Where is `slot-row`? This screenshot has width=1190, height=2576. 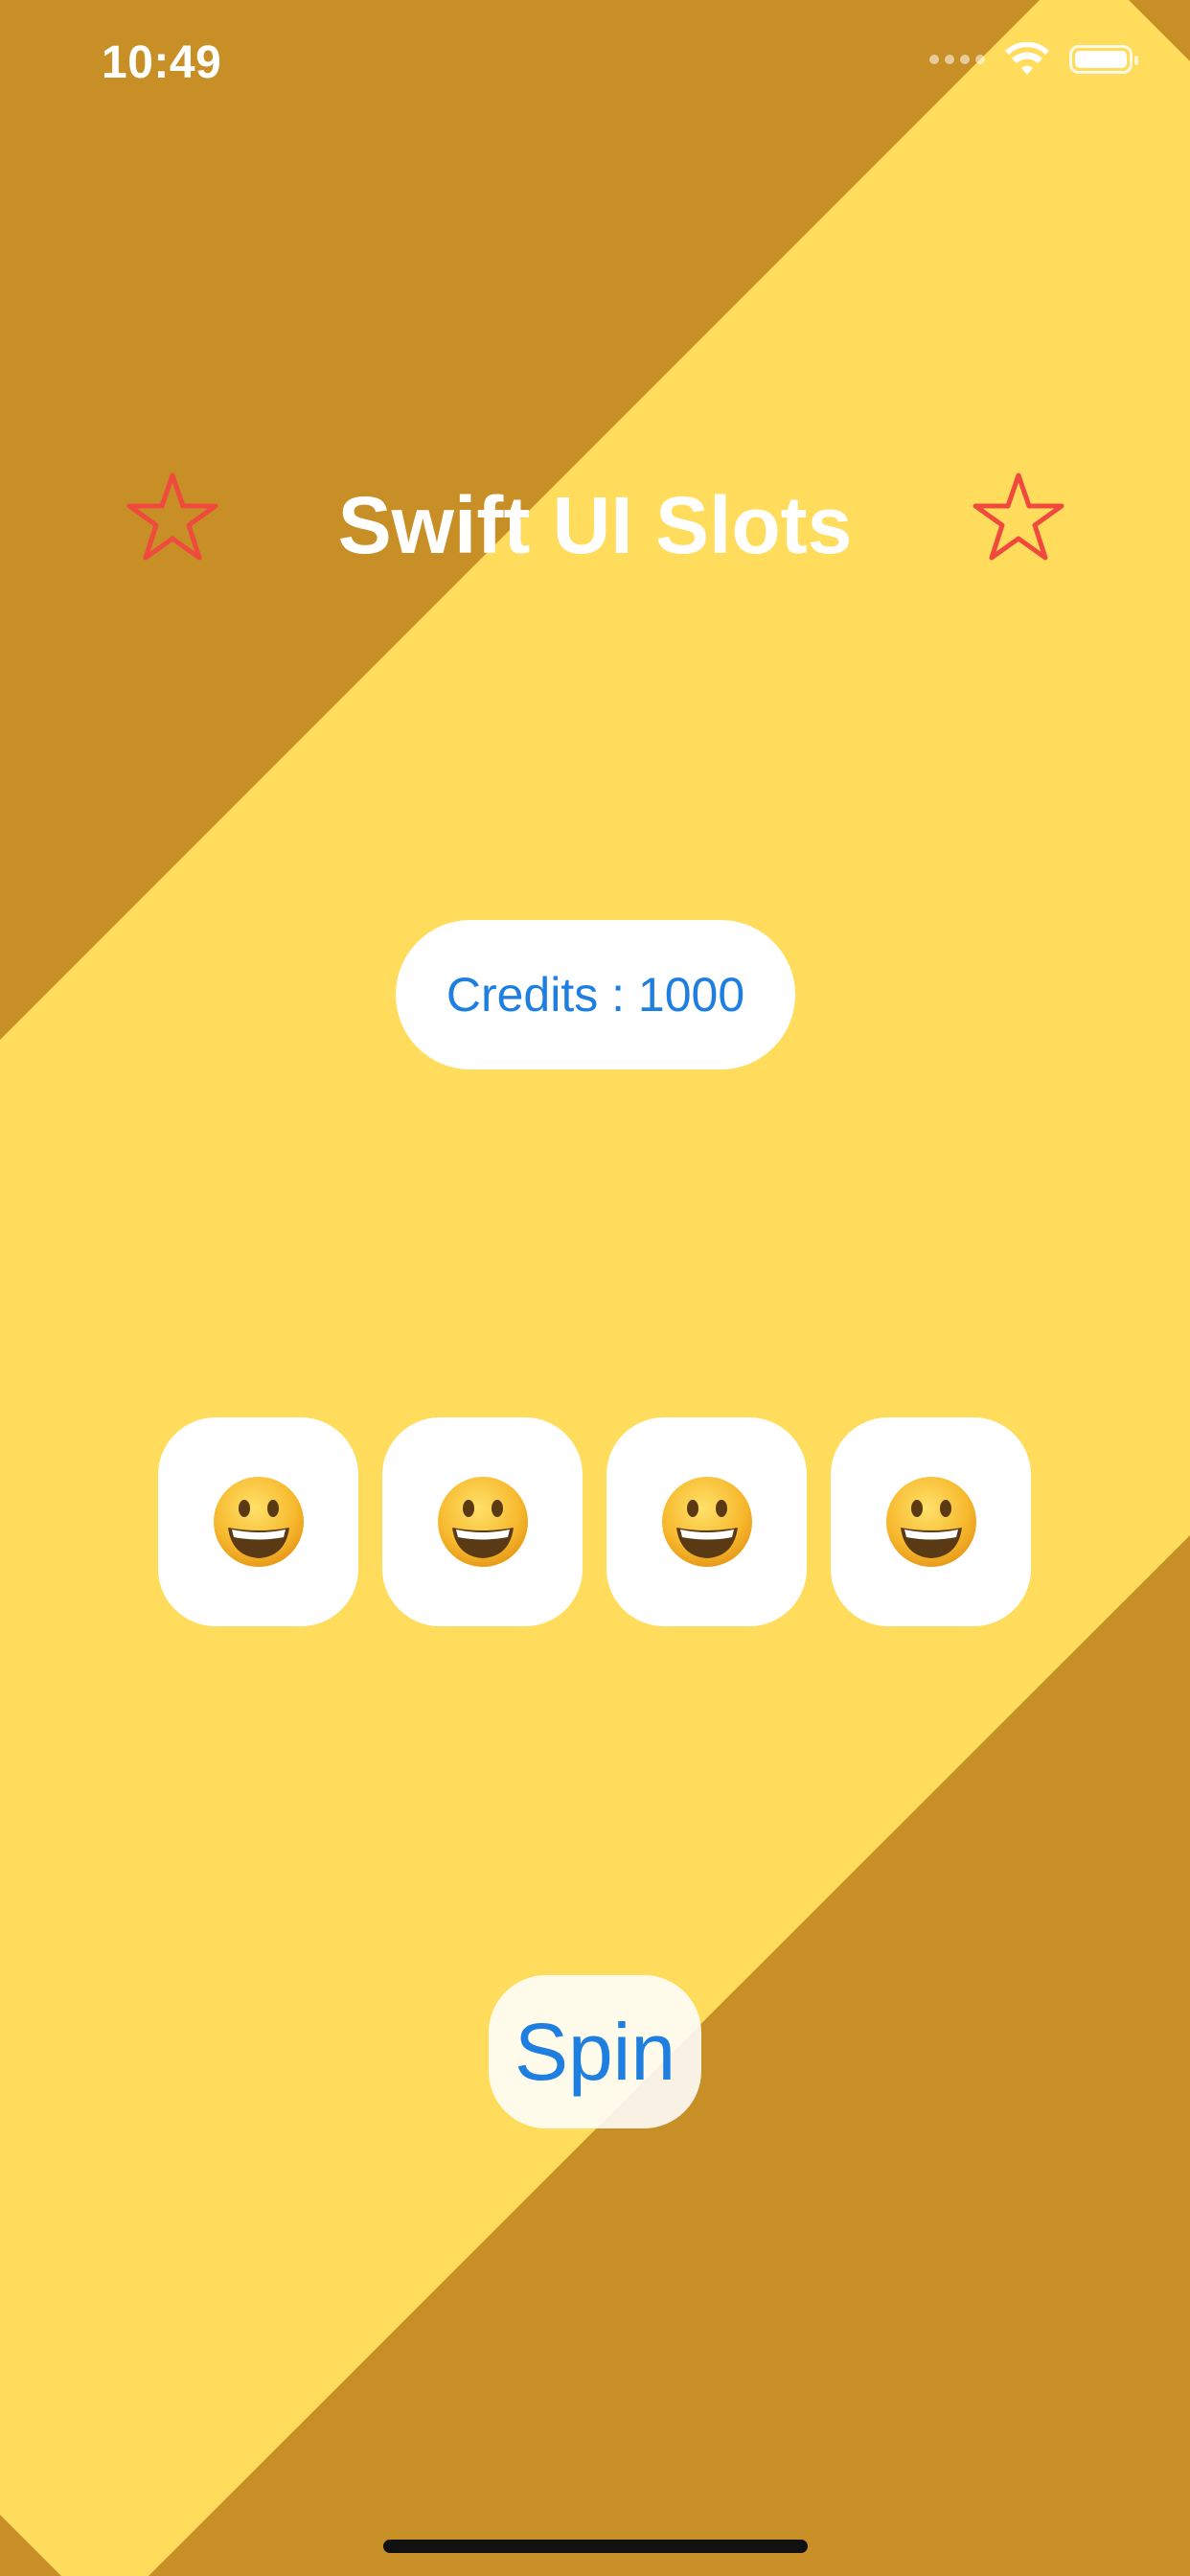 slot-row is located at coordinates (594, 1521).